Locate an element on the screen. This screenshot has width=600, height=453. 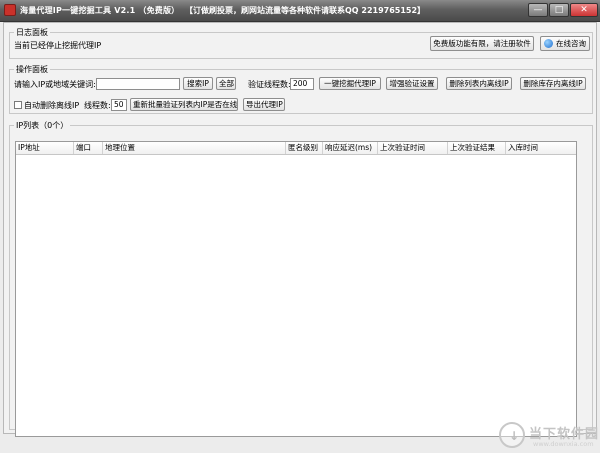
delete-db-offline-button: 删除库存内离线IP is located at coordinates (553, 83).